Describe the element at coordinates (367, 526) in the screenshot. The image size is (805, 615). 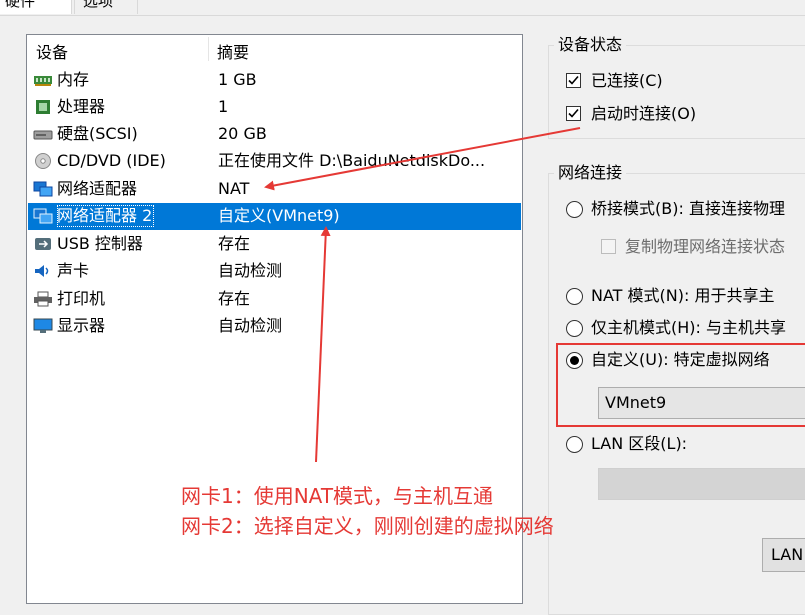
I see `annotation-line-2: 网卡2：选择自定义，刚刚创建的虚拟网络` at that location.